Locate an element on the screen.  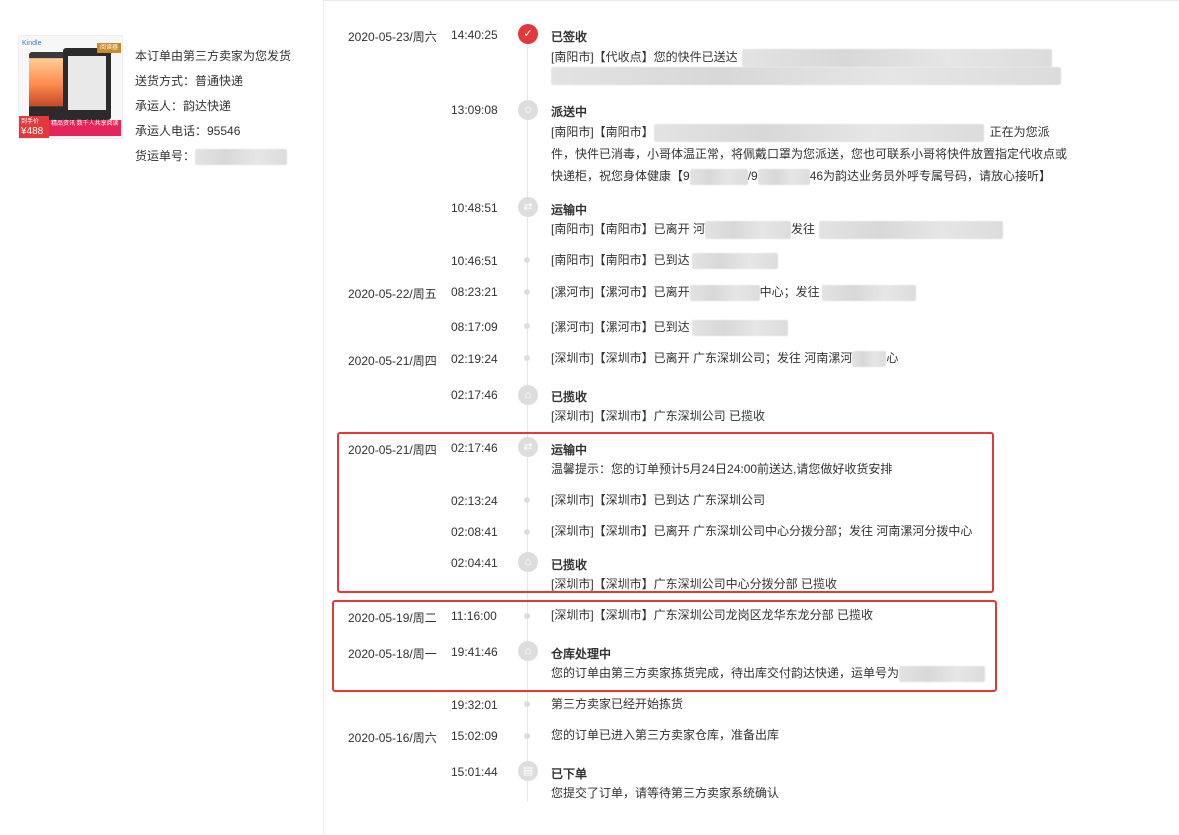
event-time: 02:04:41 is located at coordinates (474, 563).